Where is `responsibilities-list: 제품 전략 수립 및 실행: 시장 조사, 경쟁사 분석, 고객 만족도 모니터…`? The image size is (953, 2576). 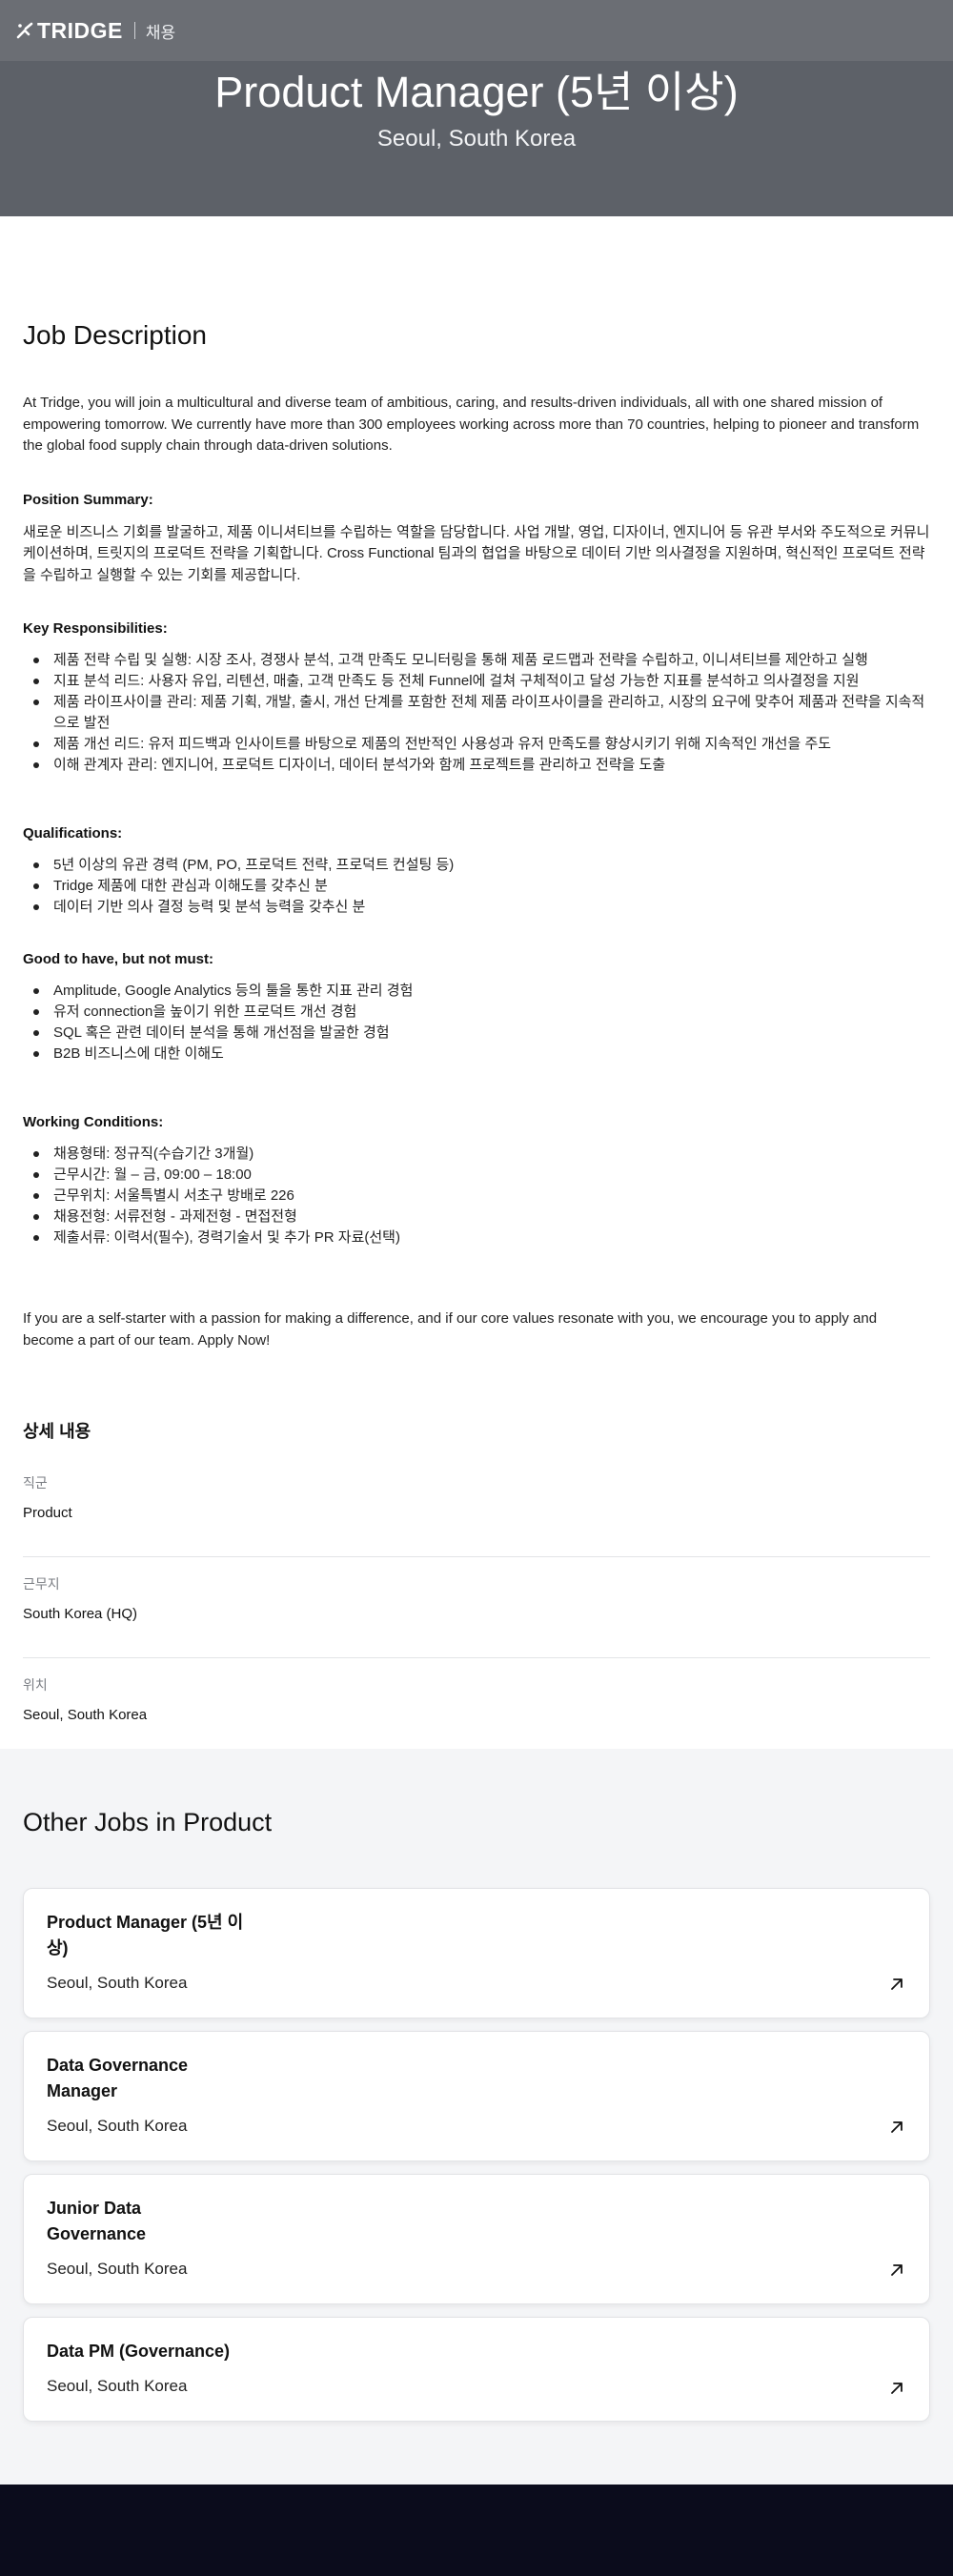
responsibilities-list: 제품 전략 수립 및 실행: 시장 조사, 경쟁사 분석, 고객 만족도 모니터… is located at coordinates (477, 713).